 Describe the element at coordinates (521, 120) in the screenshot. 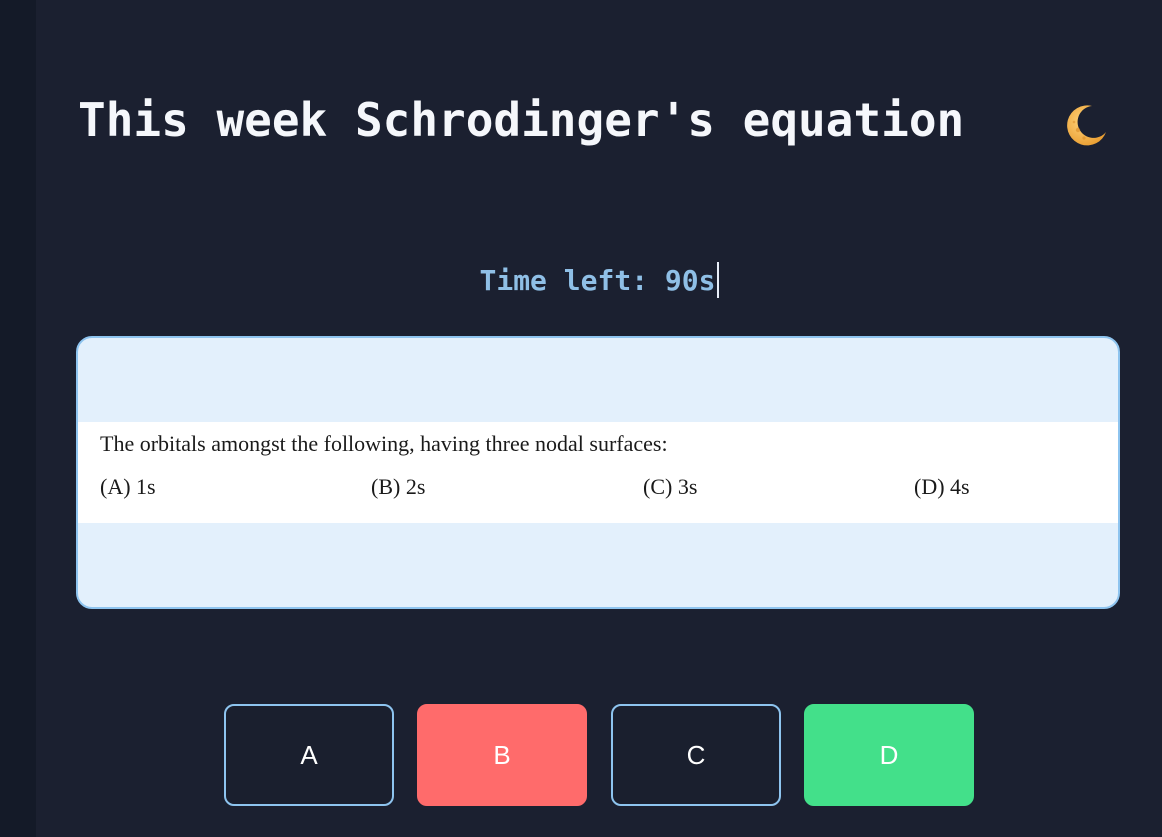

I see `page-title: This week Schrodinger's equation` at that location.